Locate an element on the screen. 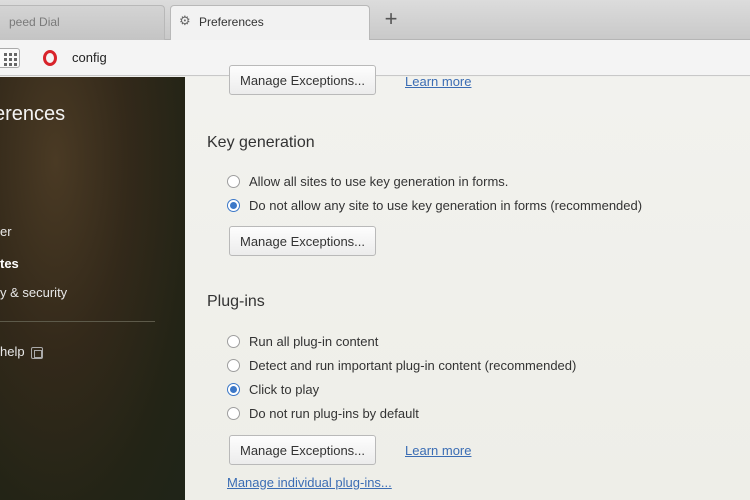  sidebar-title: erences is located at coordinates (33, 114).